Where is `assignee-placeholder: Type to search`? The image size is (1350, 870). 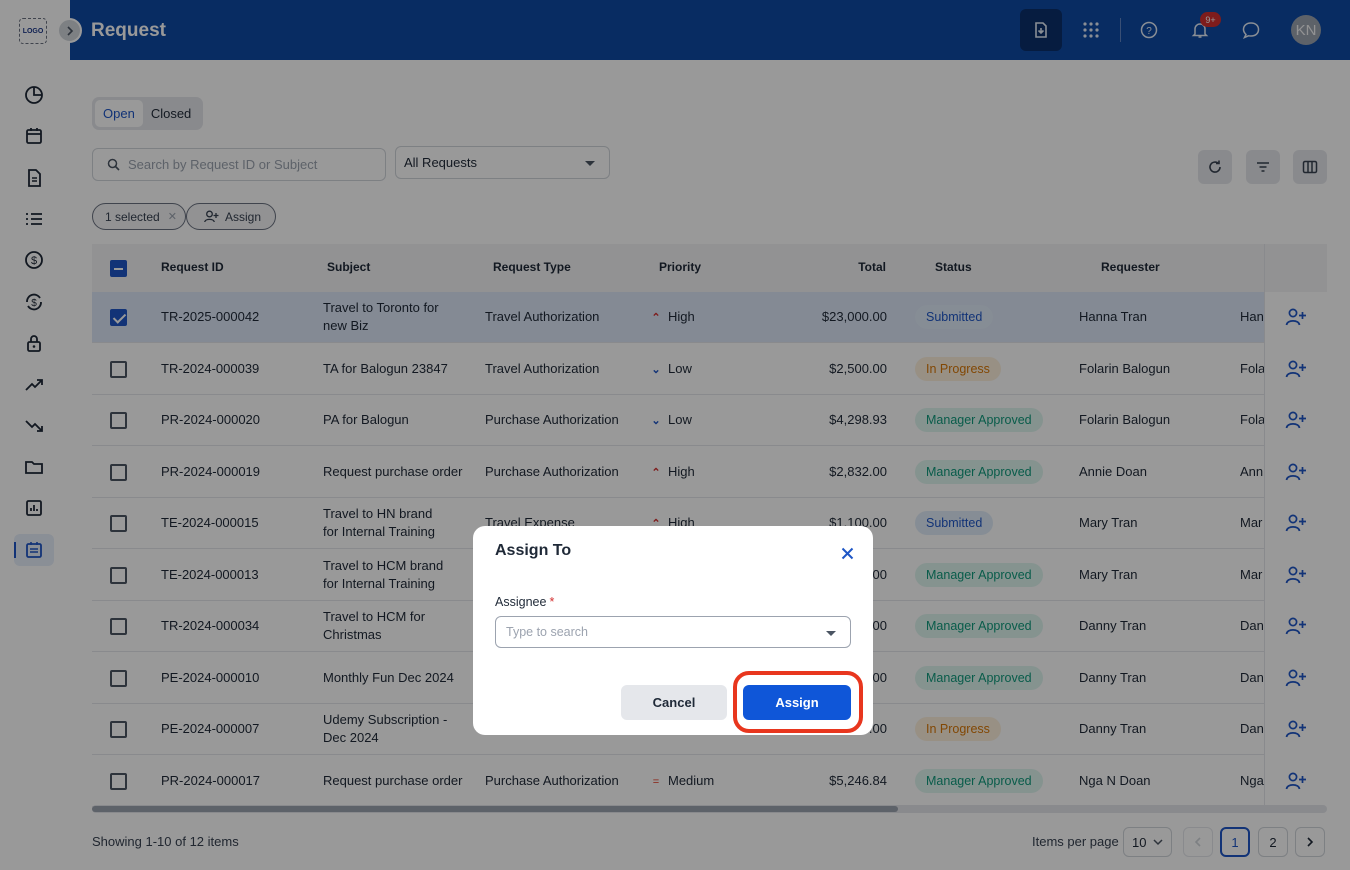
assignee-placeholder: Type to search is located at coordinates (547, 632).